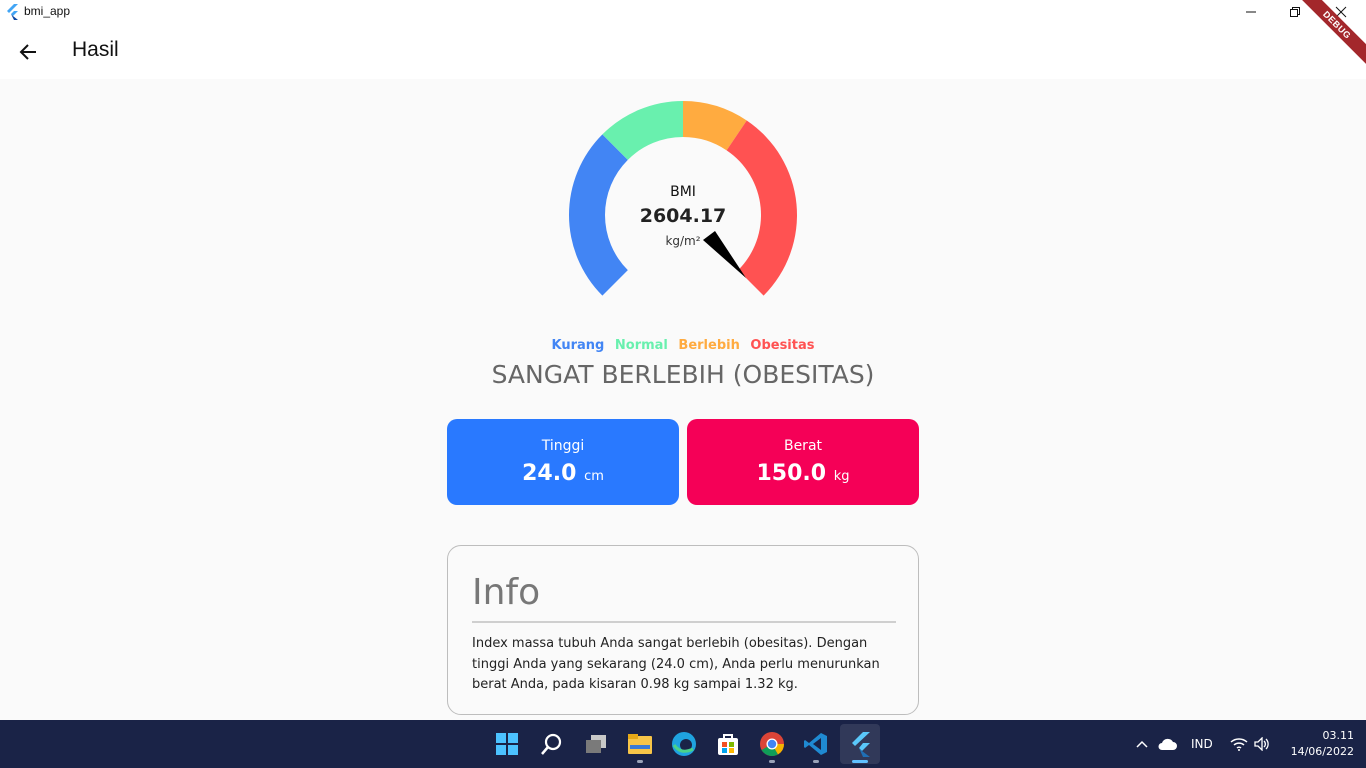 The width and height of the screenshot is (1366, 768). I want to click on restore-icon, so click(1295, 12).